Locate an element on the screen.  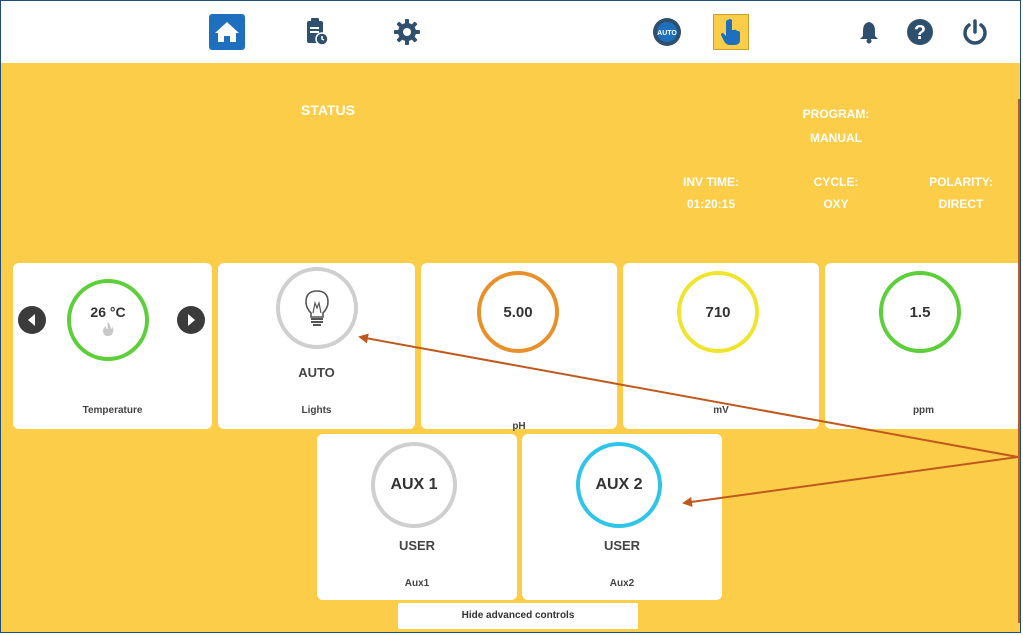
ppm-ring: 1.5 is located at coordinates (920, 312).